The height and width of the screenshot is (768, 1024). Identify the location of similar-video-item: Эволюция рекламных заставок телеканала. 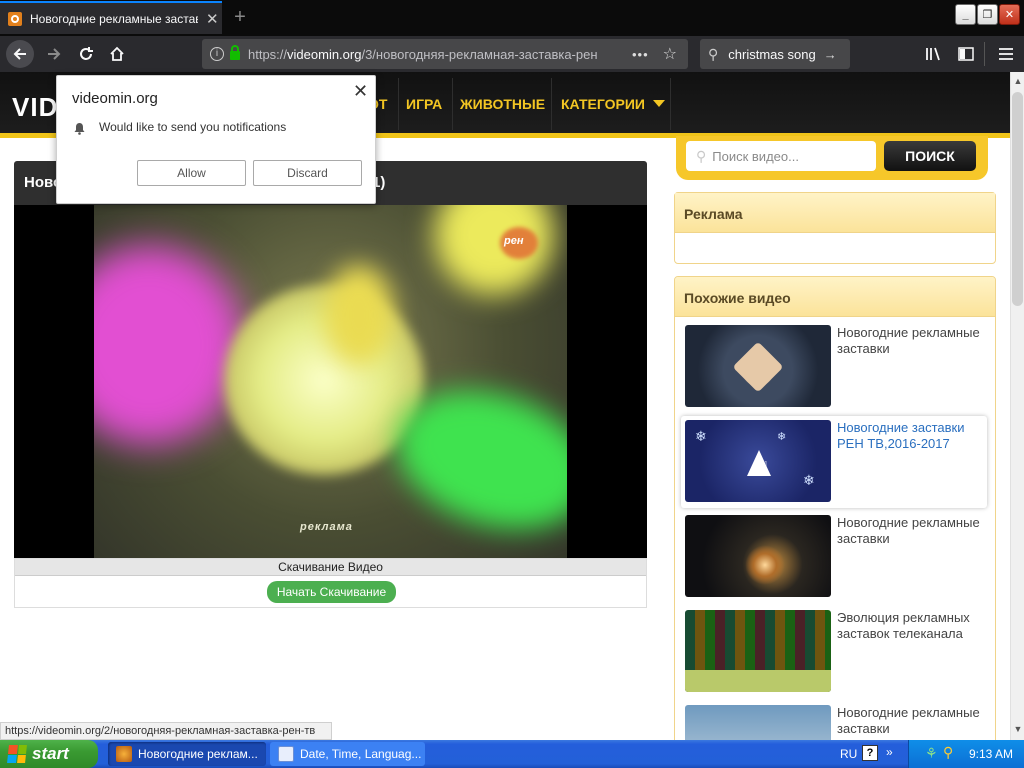
(835, 652).